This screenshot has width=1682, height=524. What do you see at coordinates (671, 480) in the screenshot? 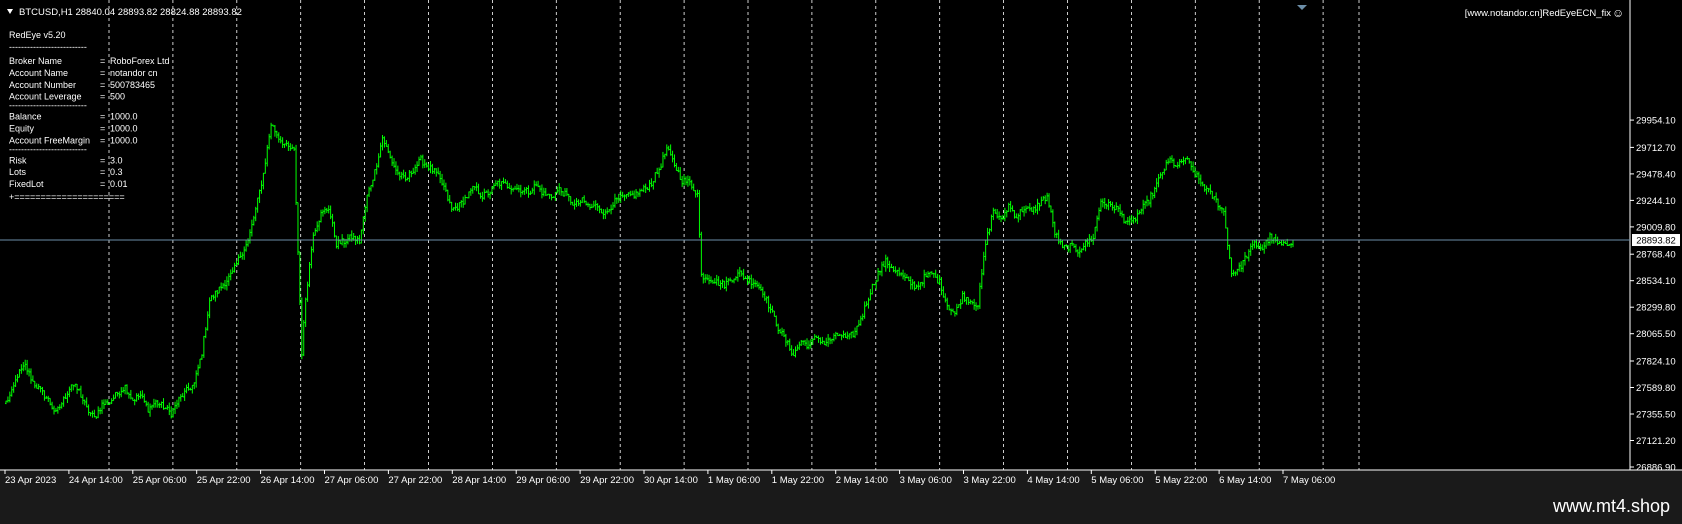
I see `time-tick-label: 30 Apr 14:00` at bounding box center [671, 480].